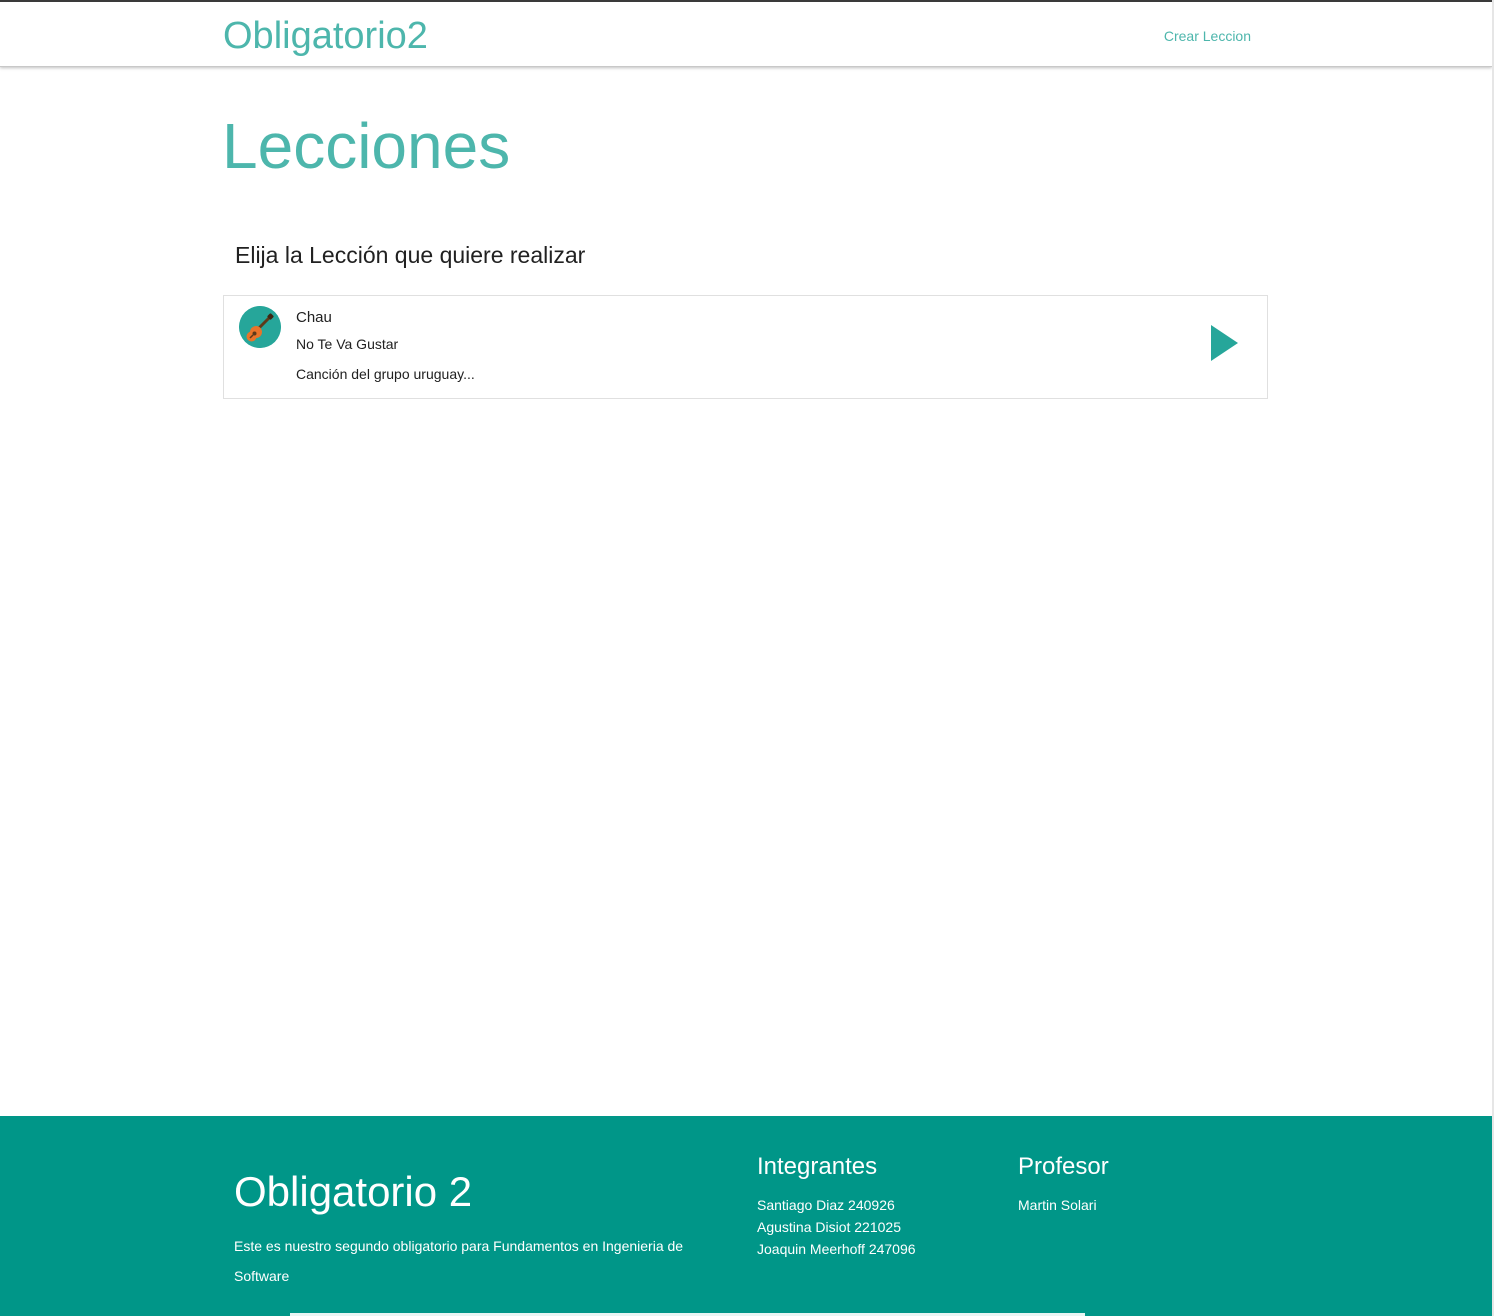 The height and width of the screenshot is (1316, 1494). I want to click on top-navbar: Obligatorio2 Crear Leccion, so click(746, 33).